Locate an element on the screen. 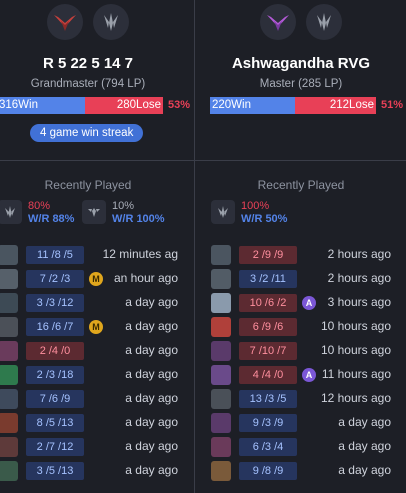 This screenshot has width=406, height=493. kda-label: 7 /6 /9 is located at coordinates (55, 399).